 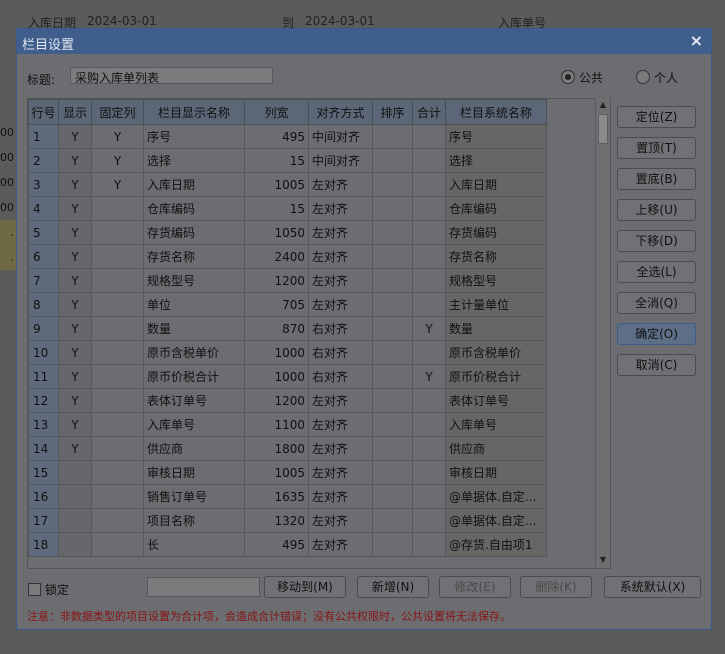 I want to click on move-up-button: 上移(U), so click(x=656, y=210).